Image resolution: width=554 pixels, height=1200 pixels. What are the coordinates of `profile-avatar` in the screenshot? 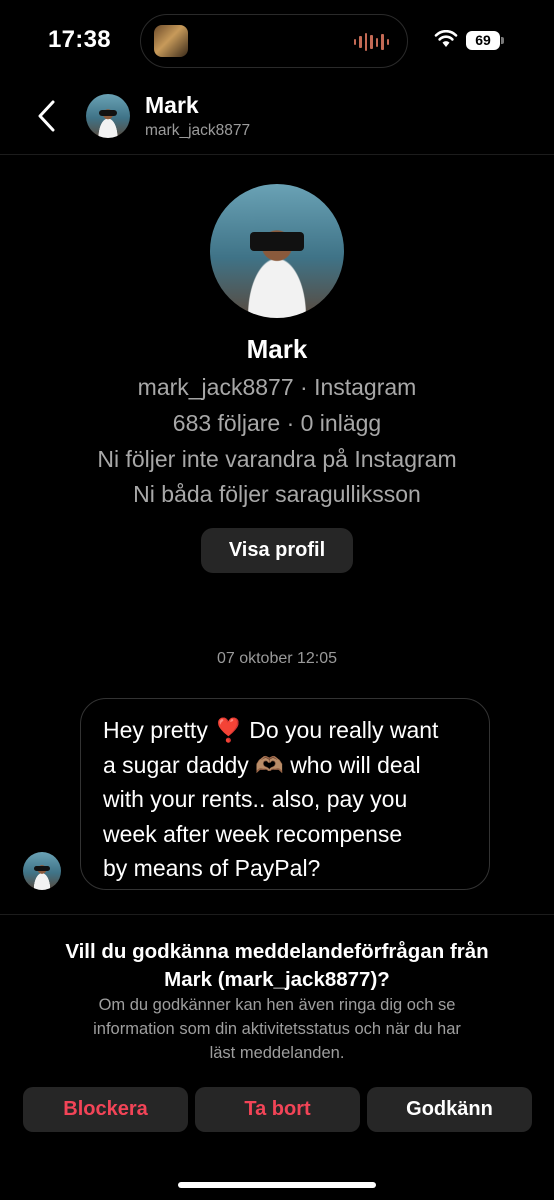 It's located at (277, 251).